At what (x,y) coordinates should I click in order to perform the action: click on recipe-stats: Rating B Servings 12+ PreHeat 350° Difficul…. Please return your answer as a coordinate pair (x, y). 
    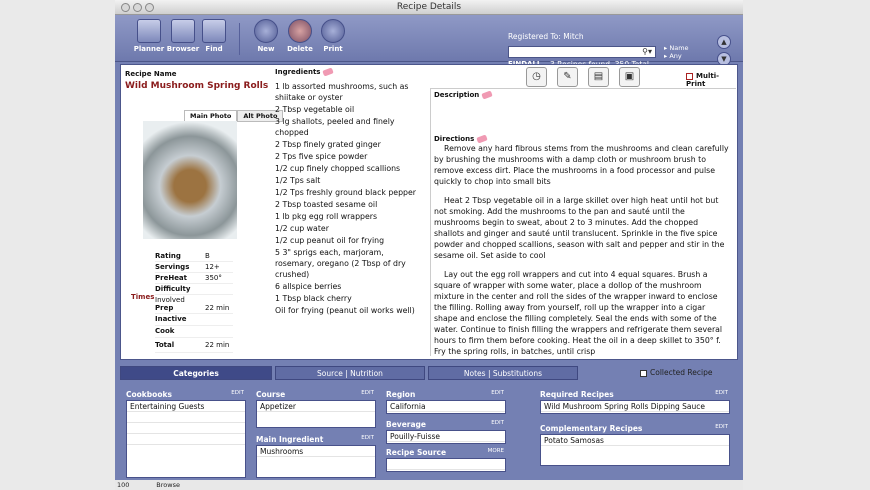
    Looking at the image, I should click on (194, 302).